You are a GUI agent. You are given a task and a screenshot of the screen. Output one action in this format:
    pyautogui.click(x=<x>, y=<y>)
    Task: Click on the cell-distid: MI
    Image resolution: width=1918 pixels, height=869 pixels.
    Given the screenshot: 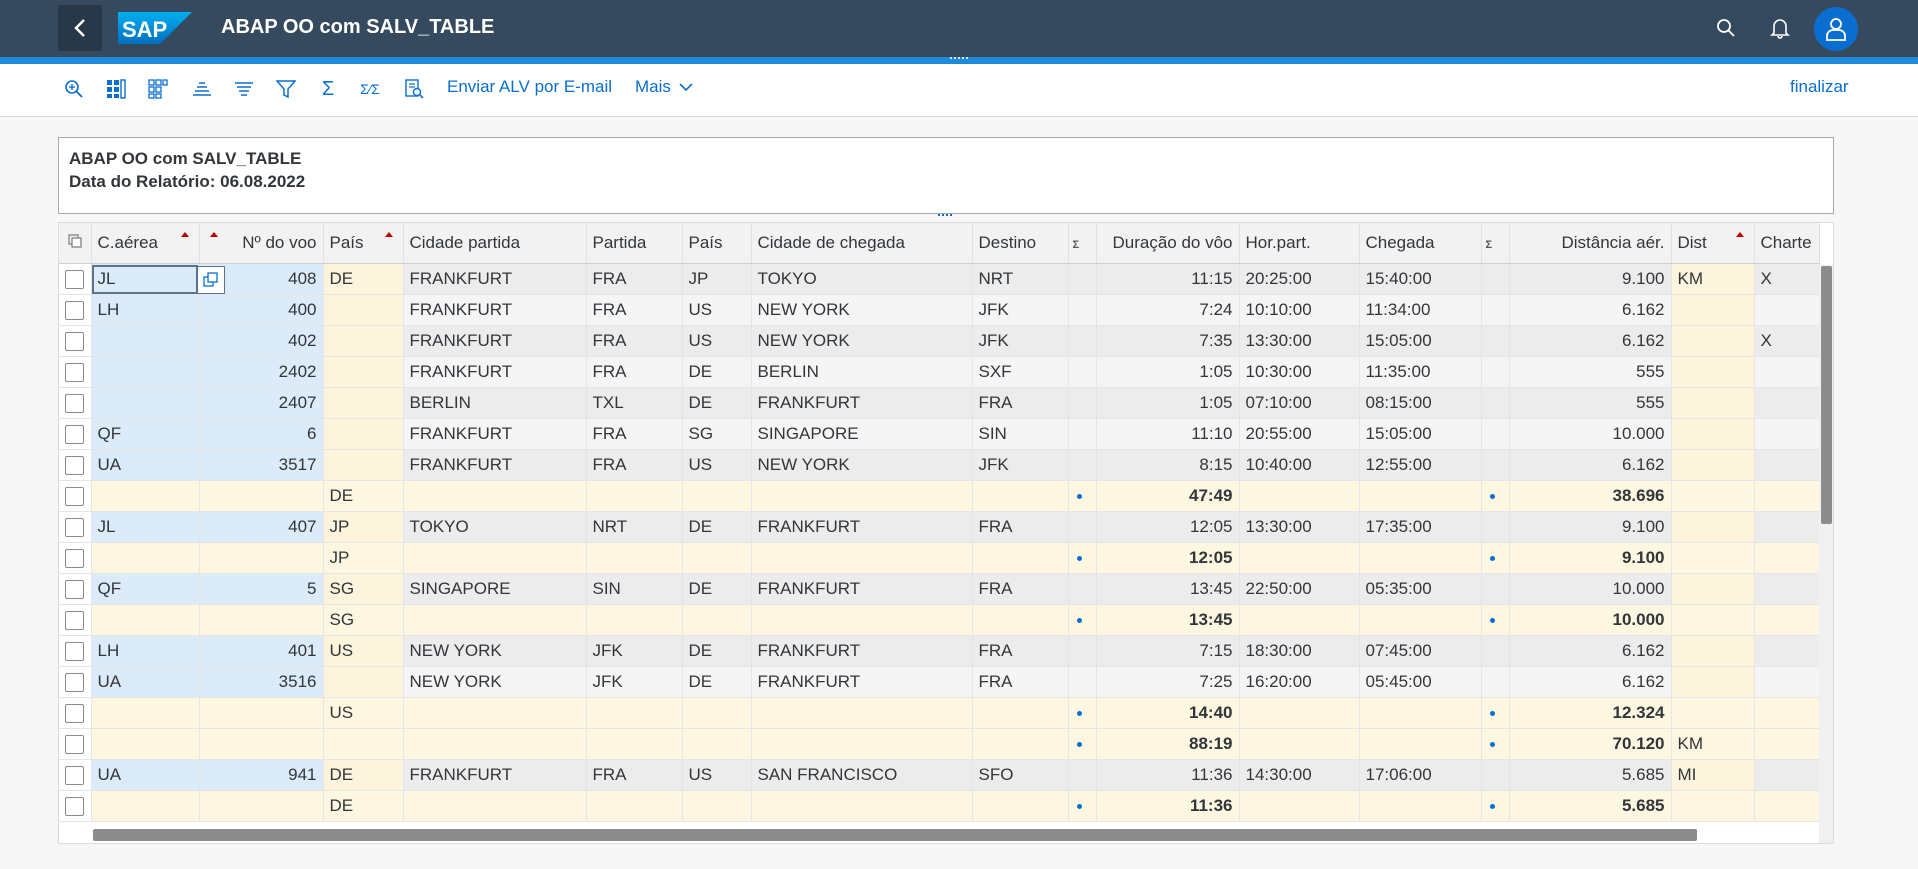 What is the action you would take?
    pyautogui.click(x=1713, y=775)
    